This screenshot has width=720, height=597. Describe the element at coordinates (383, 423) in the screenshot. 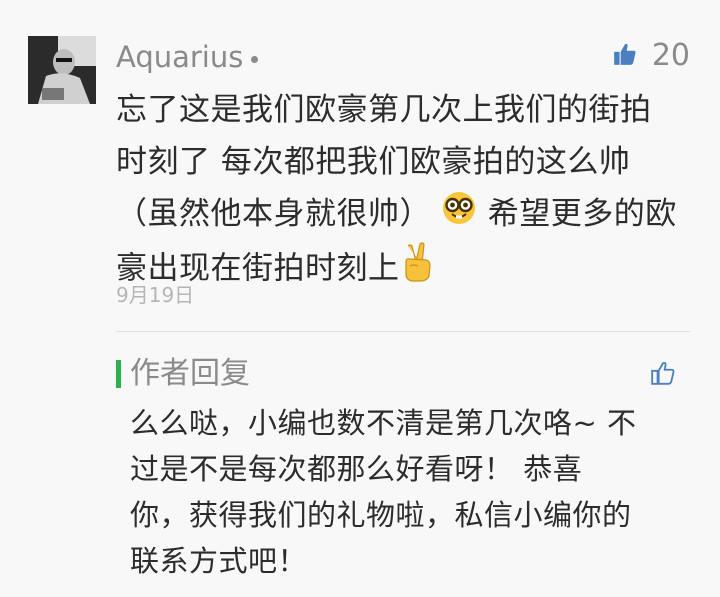

I see `reply-line: 么么哒，小编也数不清是第几次咯~ 不` at that location.